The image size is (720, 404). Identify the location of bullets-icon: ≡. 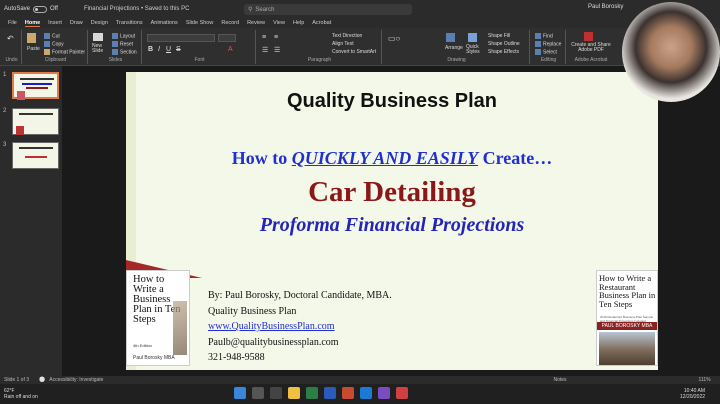
(264, 37).